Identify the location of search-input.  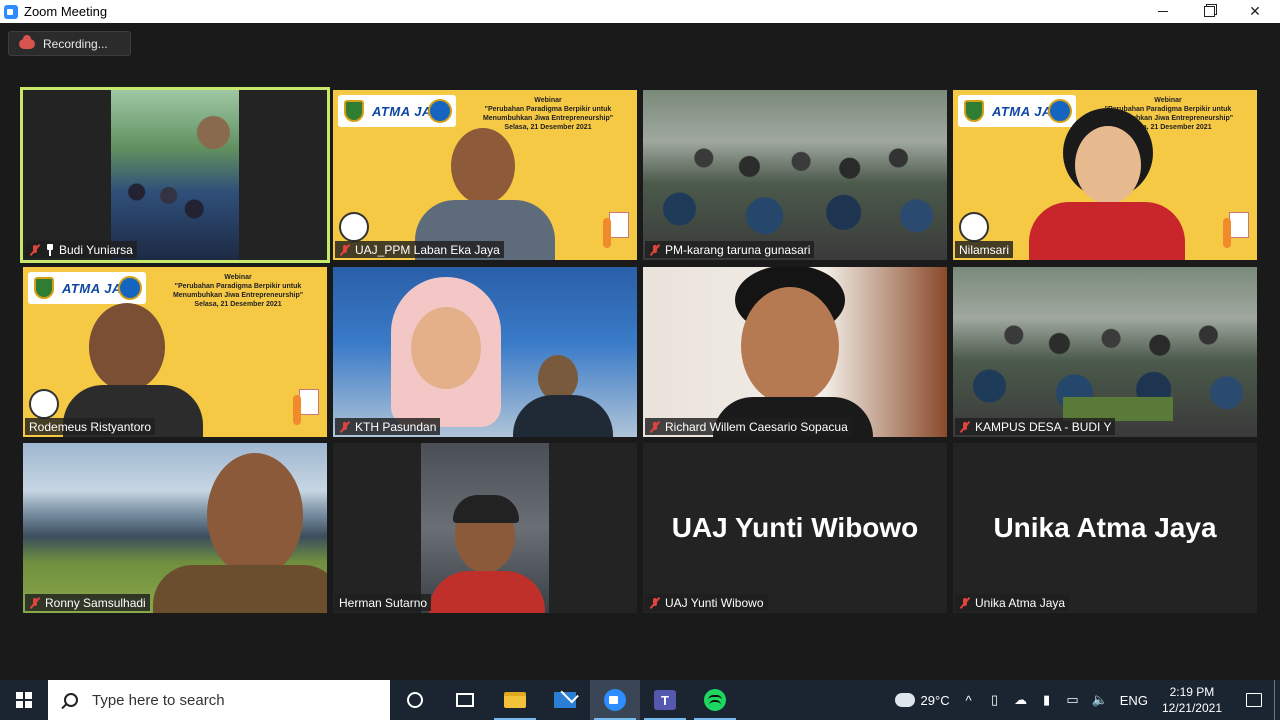
(222, 700).